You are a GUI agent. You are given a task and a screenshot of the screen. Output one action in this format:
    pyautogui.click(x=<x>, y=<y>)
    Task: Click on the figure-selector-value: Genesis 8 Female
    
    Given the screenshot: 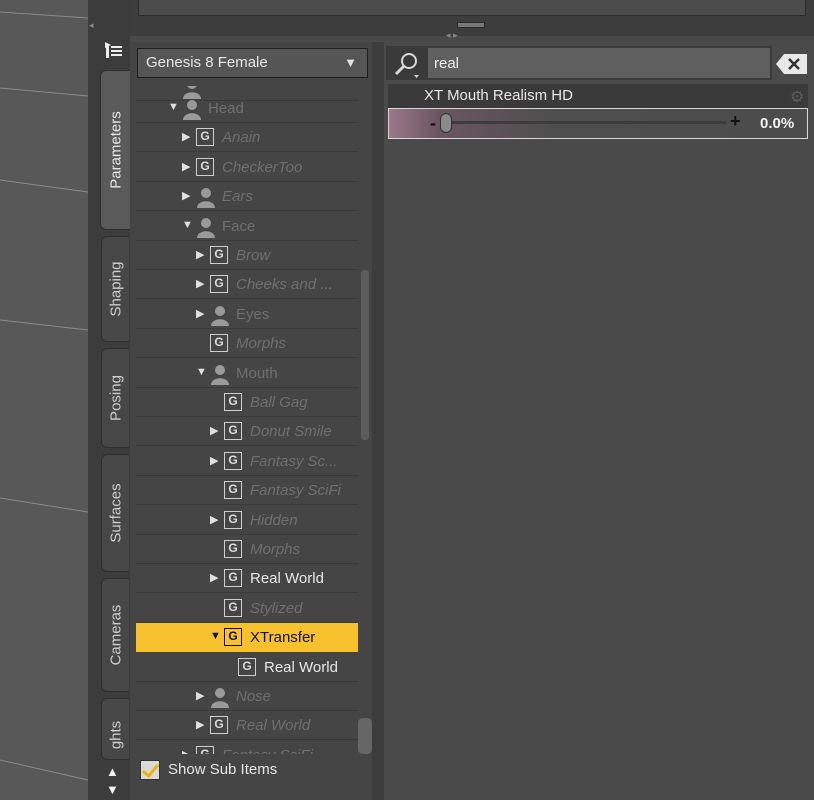 What is the action you would take?
    pyautogui.click(x=207, y=62)
    